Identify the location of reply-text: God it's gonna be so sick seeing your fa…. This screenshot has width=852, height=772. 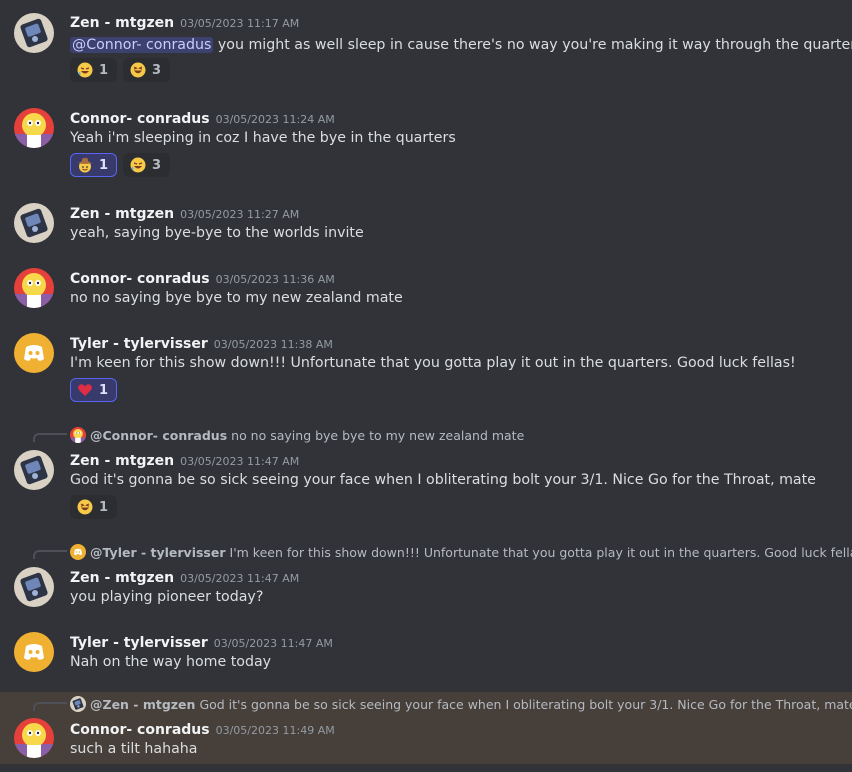
(525, 704).